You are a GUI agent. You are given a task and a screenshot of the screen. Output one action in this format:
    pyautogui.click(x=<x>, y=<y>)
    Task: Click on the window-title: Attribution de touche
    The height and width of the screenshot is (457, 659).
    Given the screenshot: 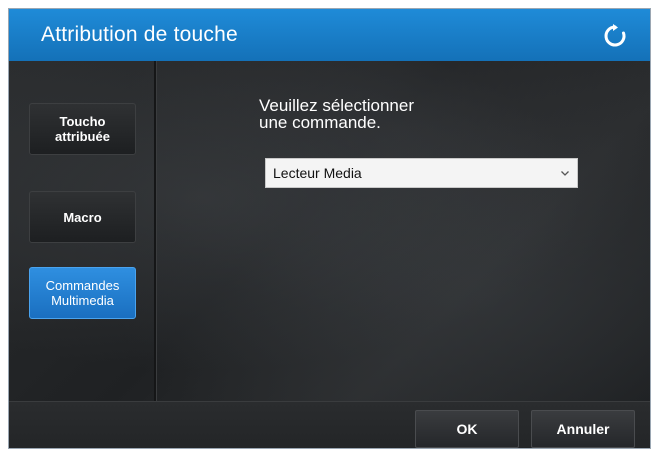 What is the action you would take?
    pyautogui.click(x=139, y=34)
    